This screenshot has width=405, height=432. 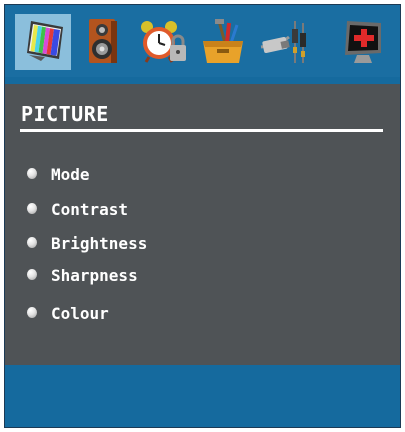 I want to click on menu-item-label: Contrast, so click(x=90, y=209).